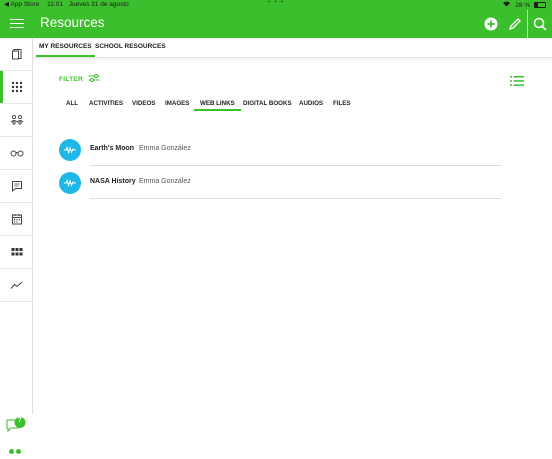 The image size is (552, 459). Describe the element at coordinates (16, 450) in the screenshot. I see `pagination-dots` at that location.